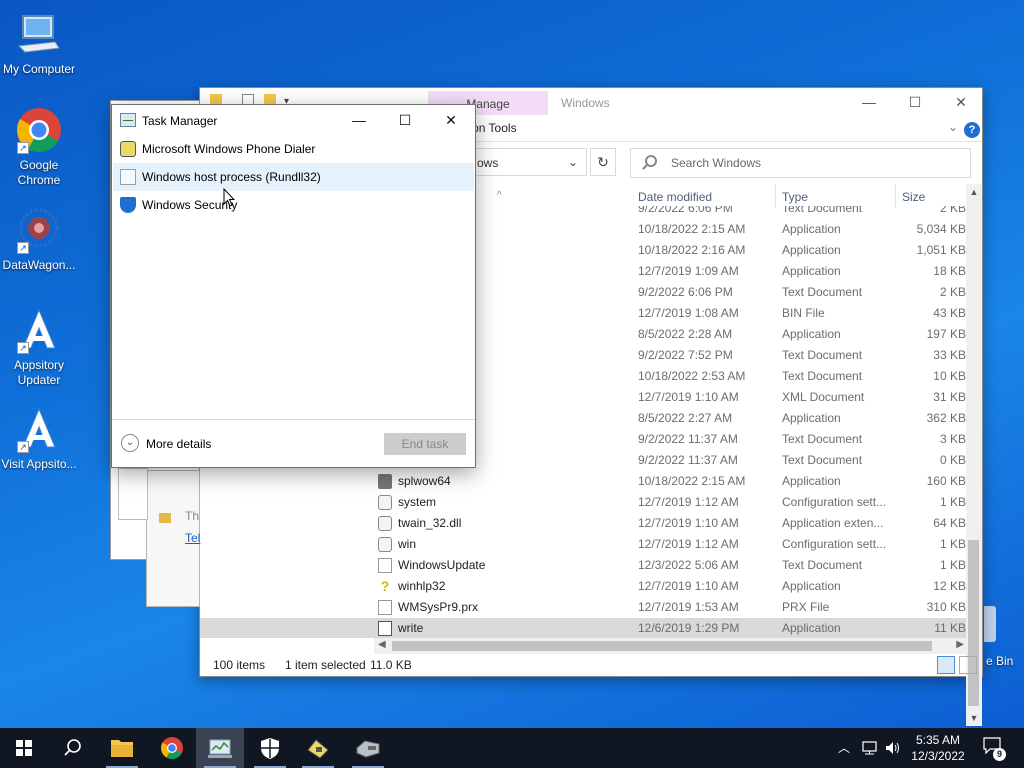 The width and height of the screenshot is (1024, 768). I want to click on dll-file-icon, so click(385, 523).